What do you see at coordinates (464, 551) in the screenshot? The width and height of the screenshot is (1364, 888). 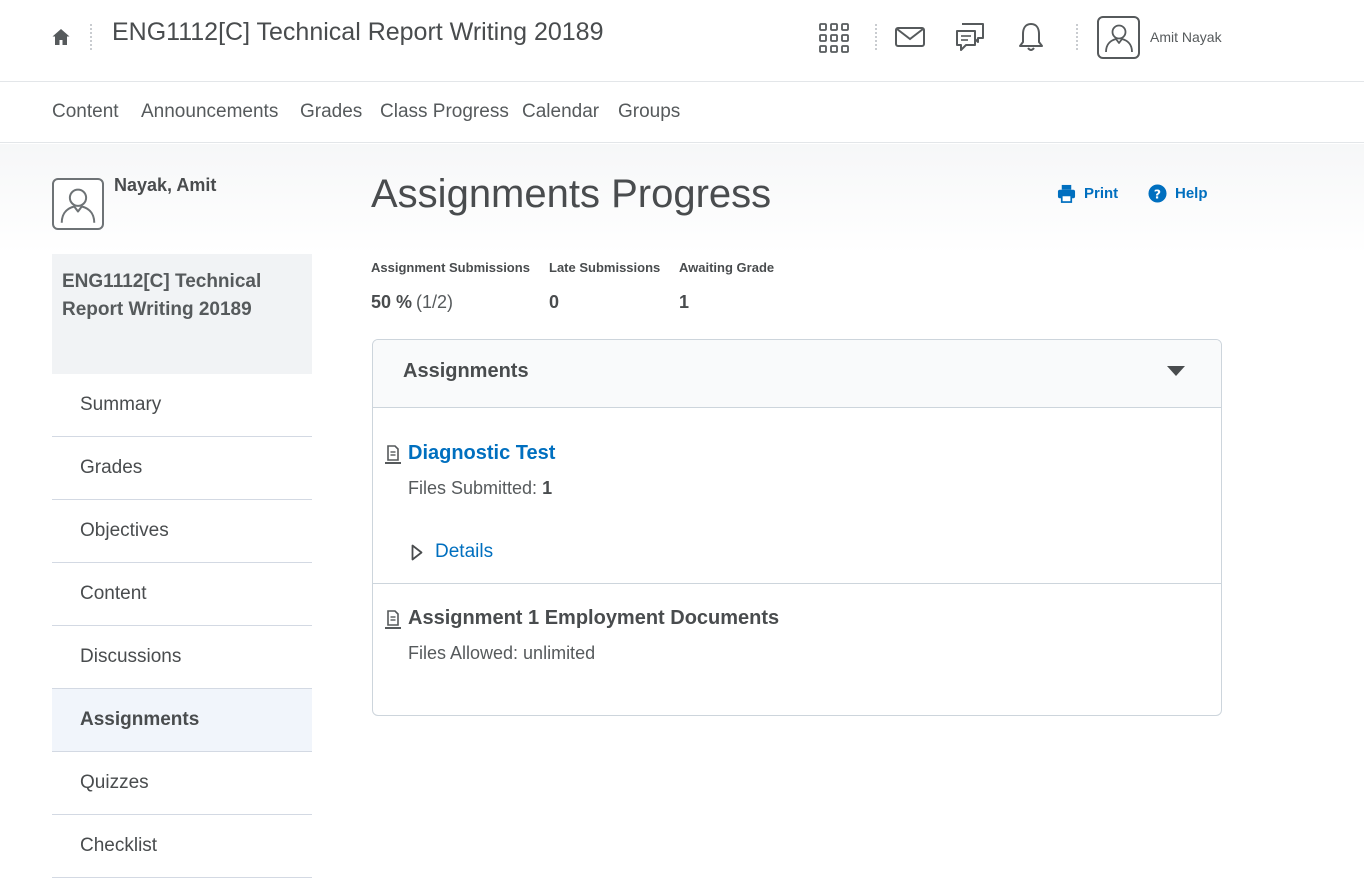 I see `details-label: Details` at bounding box center [464, 551].